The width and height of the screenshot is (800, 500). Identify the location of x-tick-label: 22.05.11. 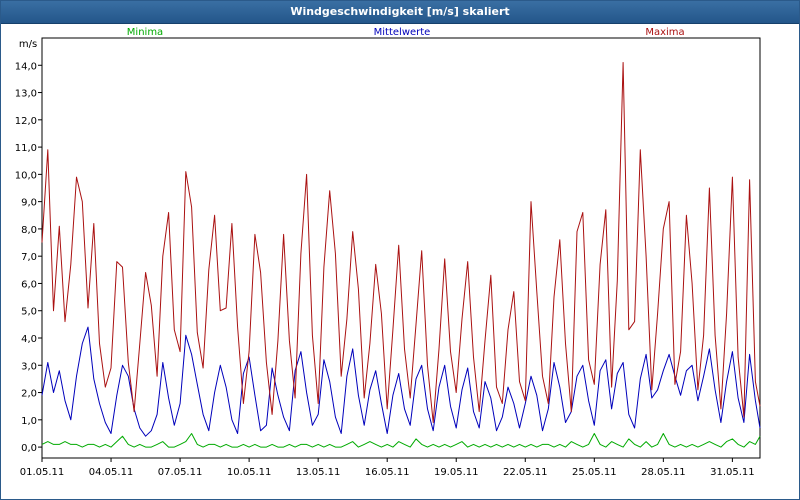
(525, 472).